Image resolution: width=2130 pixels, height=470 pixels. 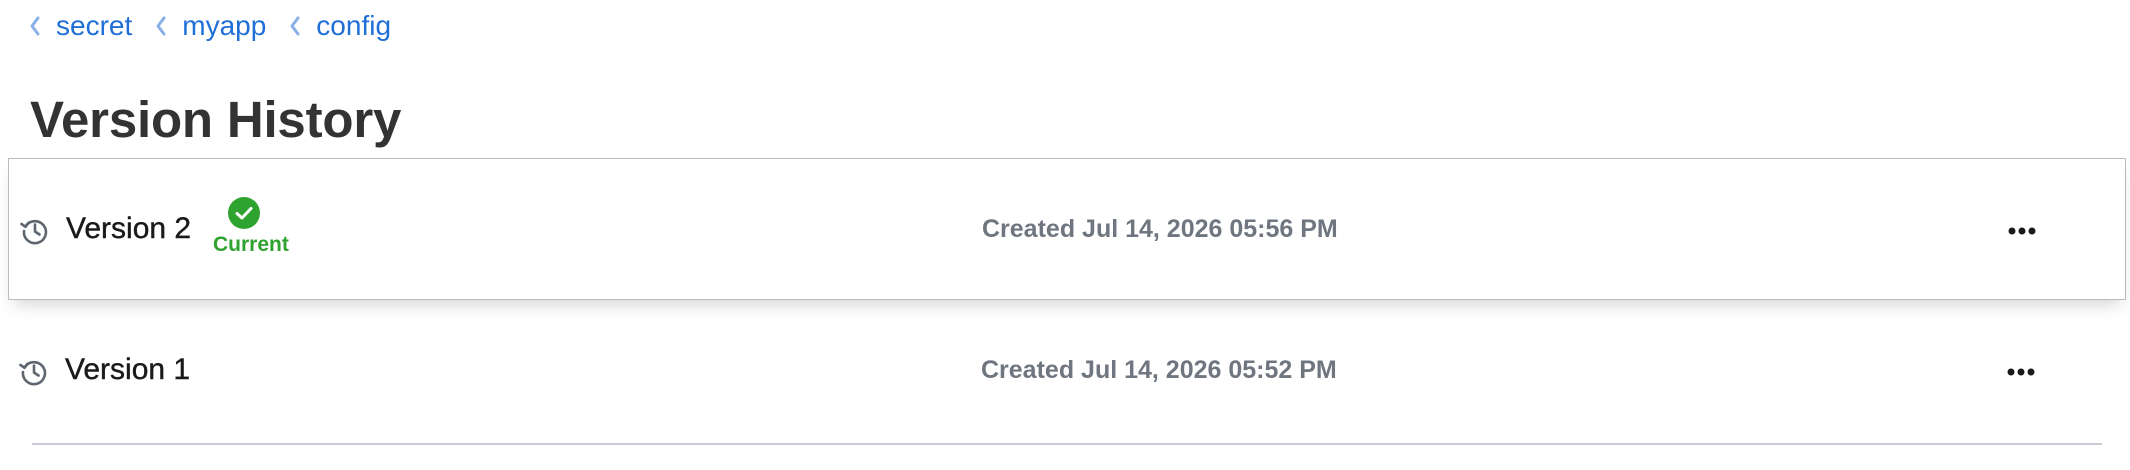 I want to click on version-name: Version 1, so click(x=128, y=369).